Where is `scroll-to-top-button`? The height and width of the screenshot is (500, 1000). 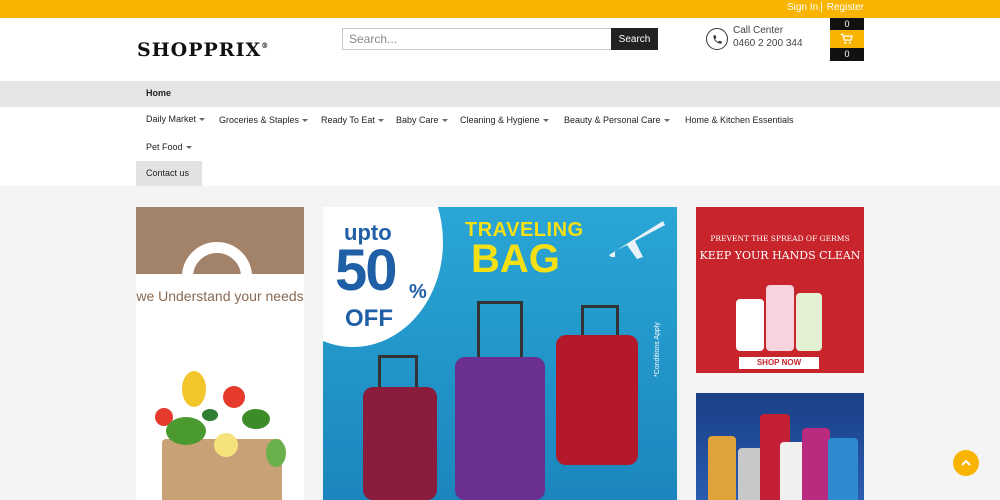
scroll-to-top-button is located at coordinates (966, 463).